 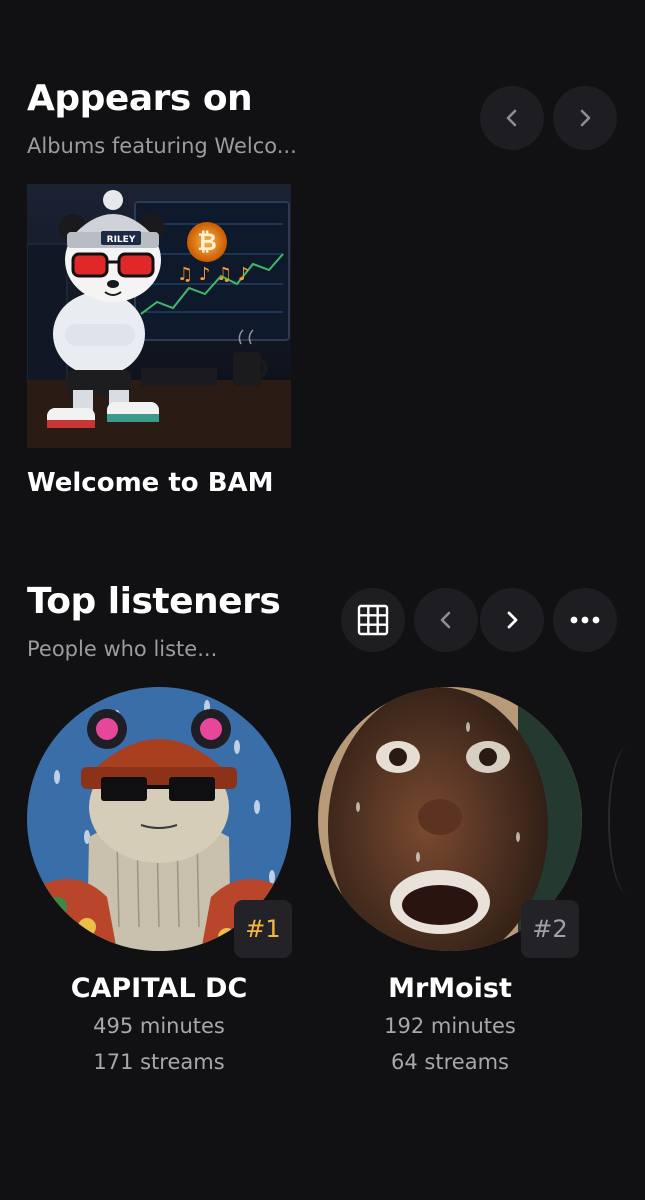 I want to click on beanie-label: RILEY, so click(x=121, y=240).